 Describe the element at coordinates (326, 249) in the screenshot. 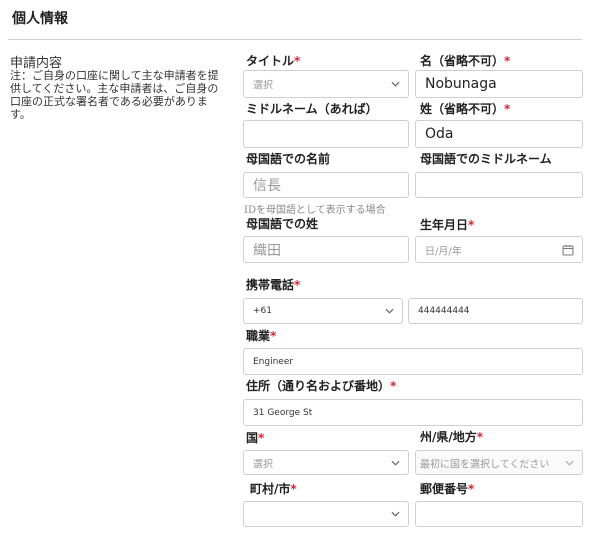

I see `native-last-name-input: 織田` at that location.